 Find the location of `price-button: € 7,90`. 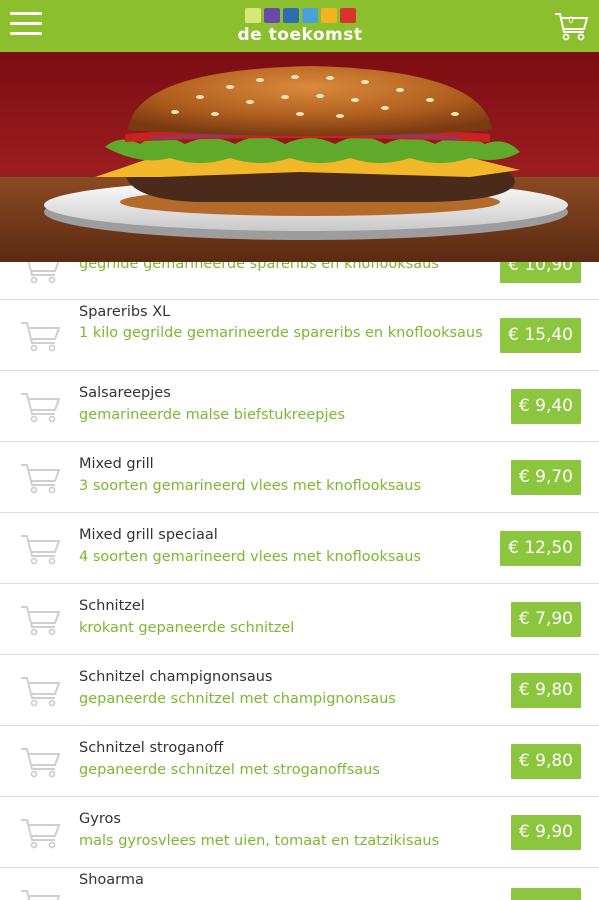

price-button: € 7,90 is located at coordinates (545, 619).